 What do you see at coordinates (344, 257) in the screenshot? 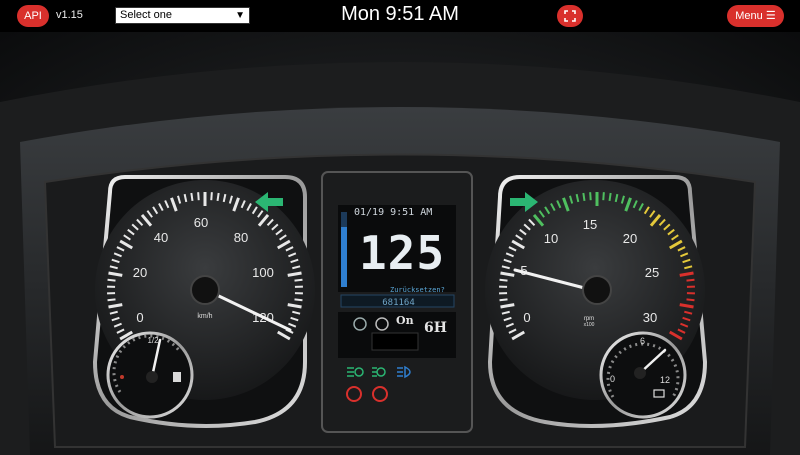
I see `lcd-level-bar` at bounding box center [344, 257].